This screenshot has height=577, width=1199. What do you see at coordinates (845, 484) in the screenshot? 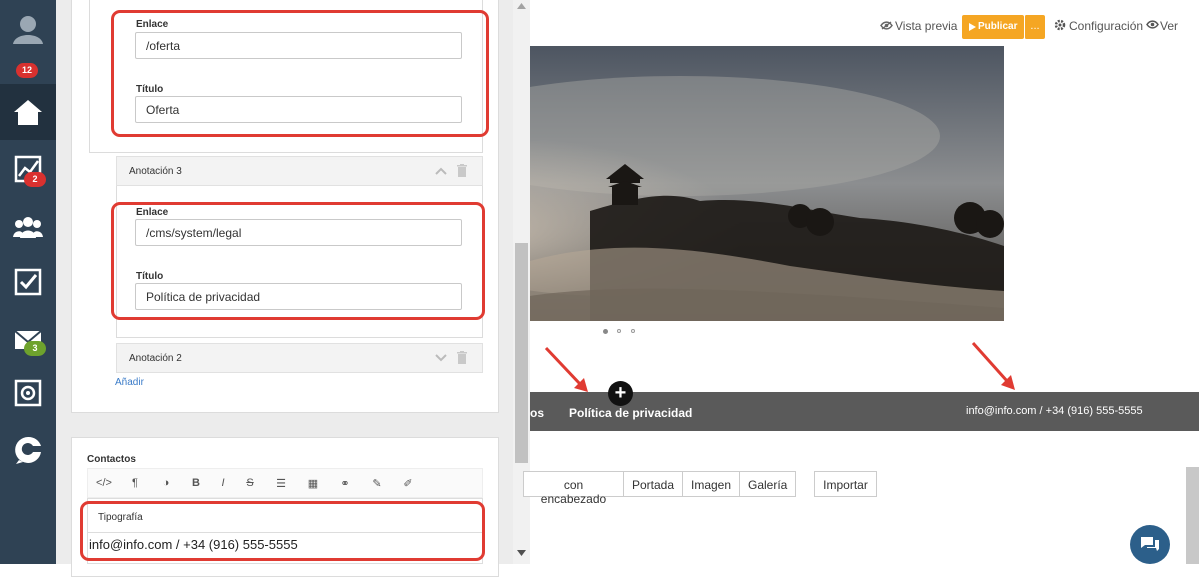
I see `import-button: Importar` at bounding box center [845, 484].